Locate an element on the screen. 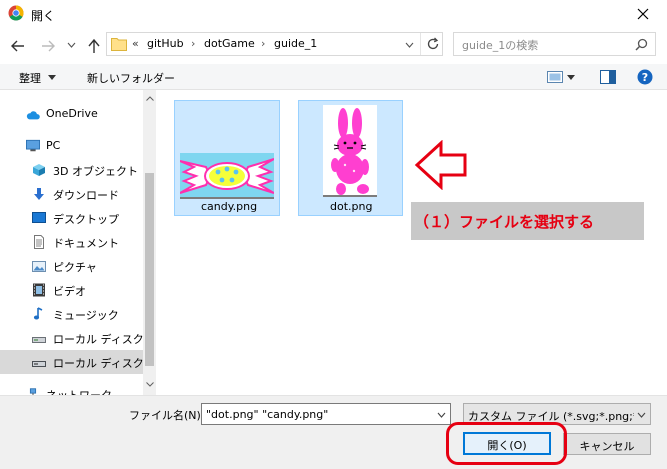 The width and height of the screenshot is (667, 469). sidebar-item-label: PC is located at coordinates (53, 145).